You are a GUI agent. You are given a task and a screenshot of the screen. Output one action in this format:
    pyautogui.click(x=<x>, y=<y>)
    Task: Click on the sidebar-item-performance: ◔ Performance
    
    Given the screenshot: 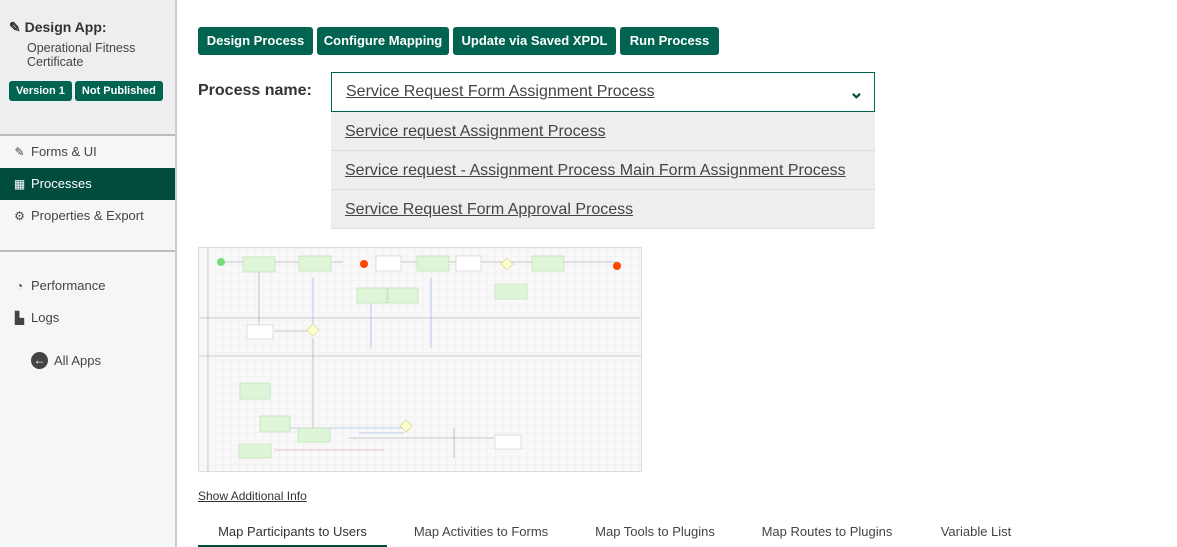 What is the action you would take?
    pyautogui.click(x=87, y=286)
    